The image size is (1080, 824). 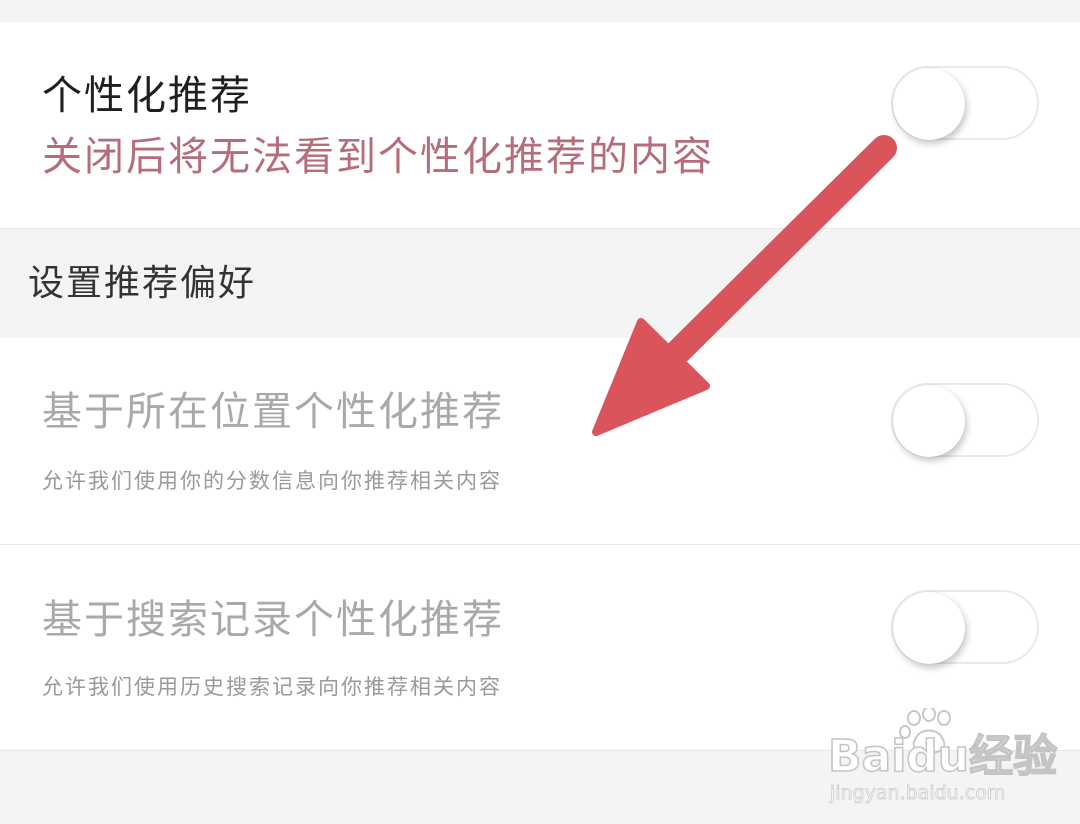 I want to click on location-recommendation-description: 允许我们使用你的分数信息向你推荐相关内容, so click(x=272, y=481).